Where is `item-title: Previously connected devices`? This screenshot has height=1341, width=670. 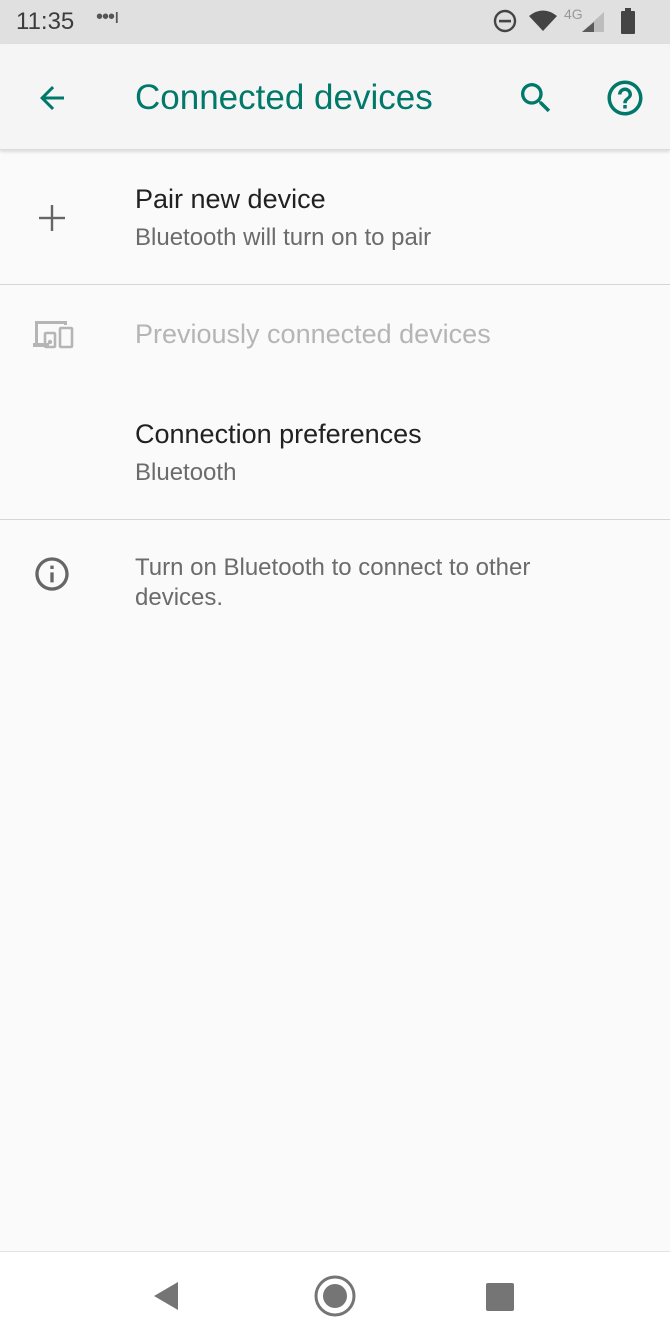 item-title: Previously connected devices is located at coordinates (313, 334).